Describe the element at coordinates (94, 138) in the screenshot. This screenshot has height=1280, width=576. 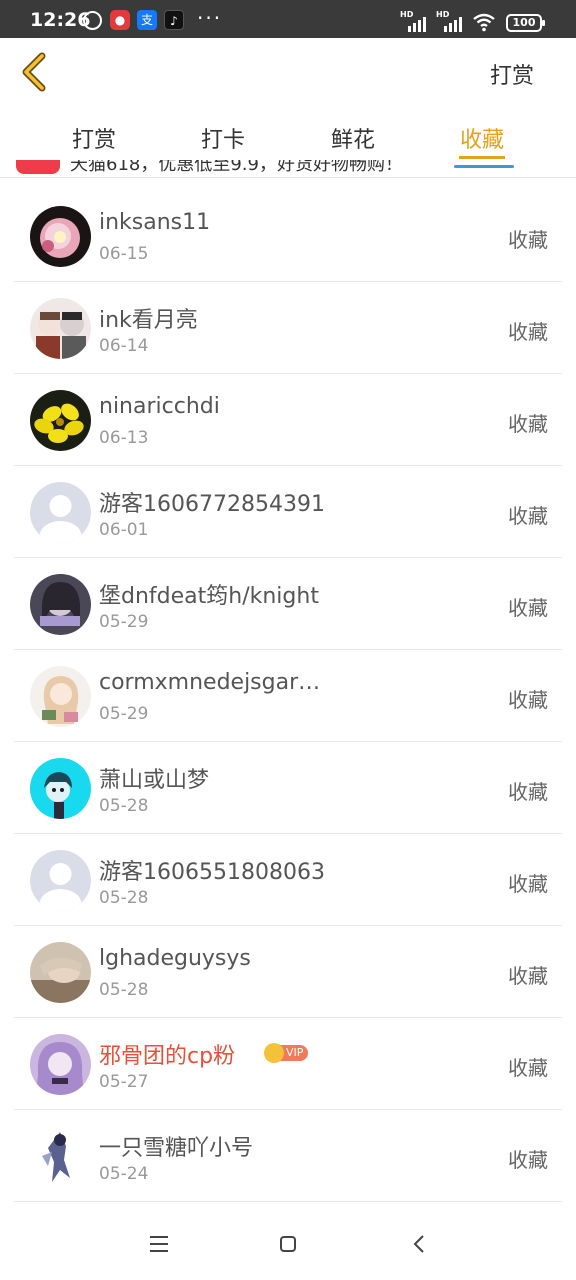
I see `tab-reward: 打赏` at that location.